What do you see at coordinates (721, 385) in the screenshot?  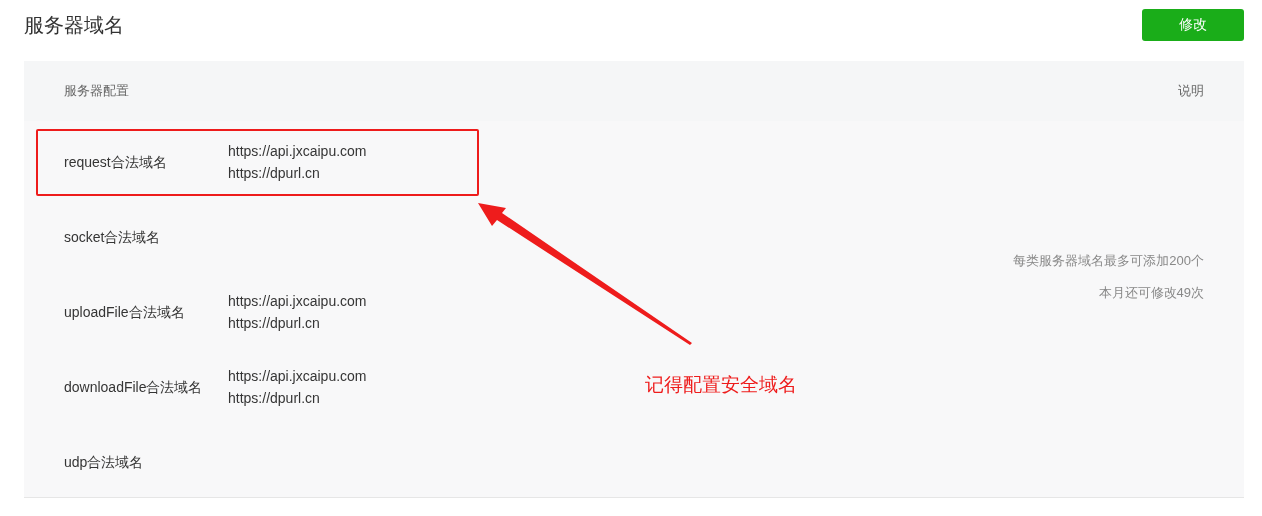 I see `annotation-text: 记得配置安全域名` at bounding box center [721, 385].